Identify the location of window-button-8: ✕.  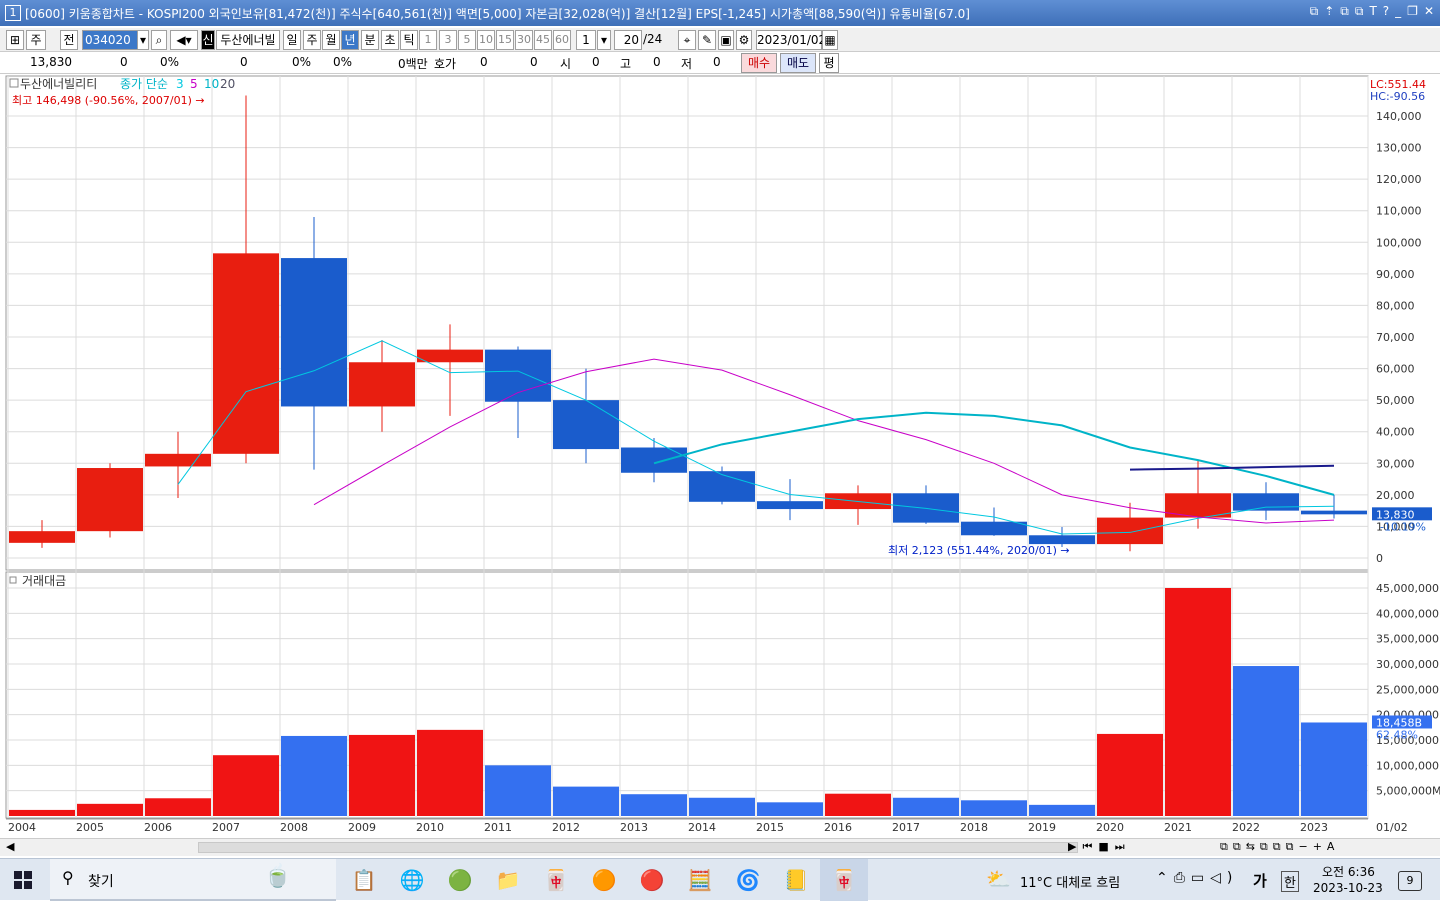
(1429, 11).